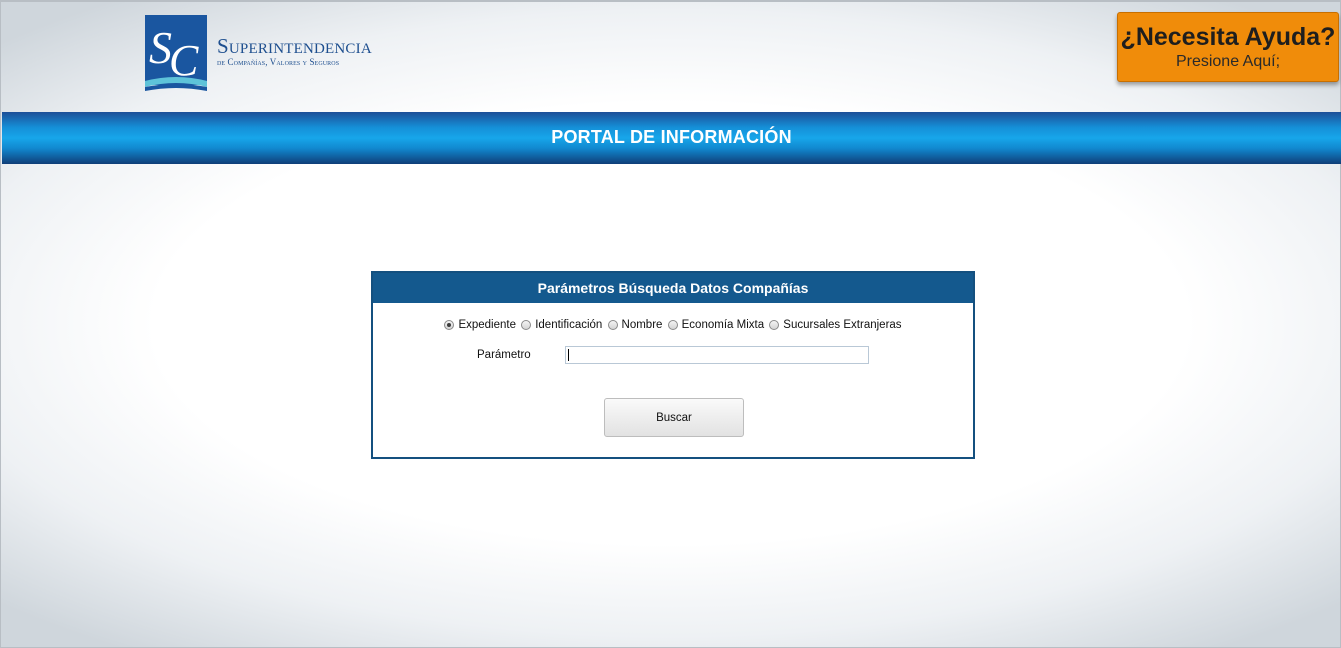 This screenshot has height=648, width=1341. I want to click on option-expediente: Expediente, so click(480, 325).